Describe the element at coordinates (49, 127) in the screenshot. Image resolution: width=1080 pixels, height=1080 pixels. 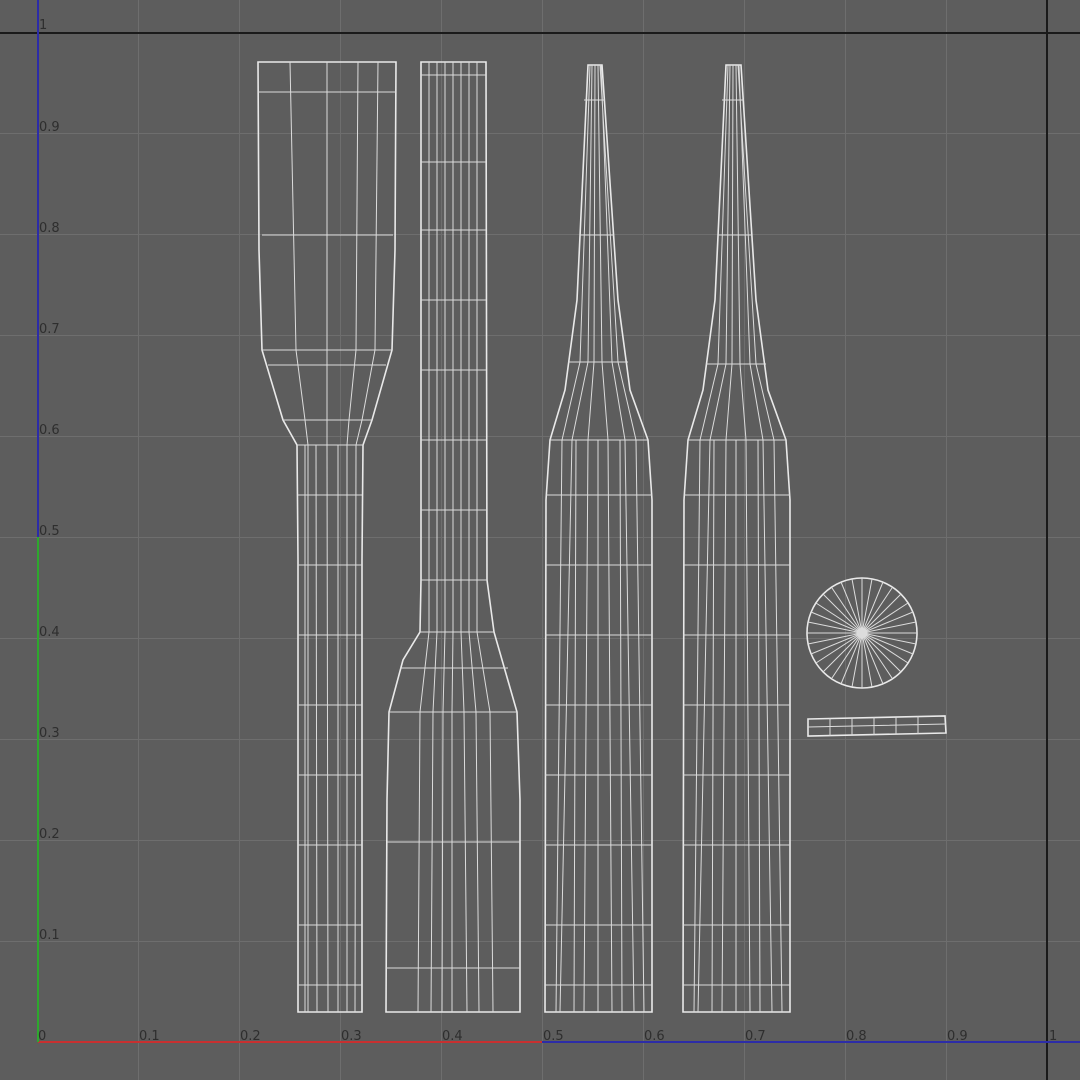
I see `v-tick-label: 0.9` at that location.